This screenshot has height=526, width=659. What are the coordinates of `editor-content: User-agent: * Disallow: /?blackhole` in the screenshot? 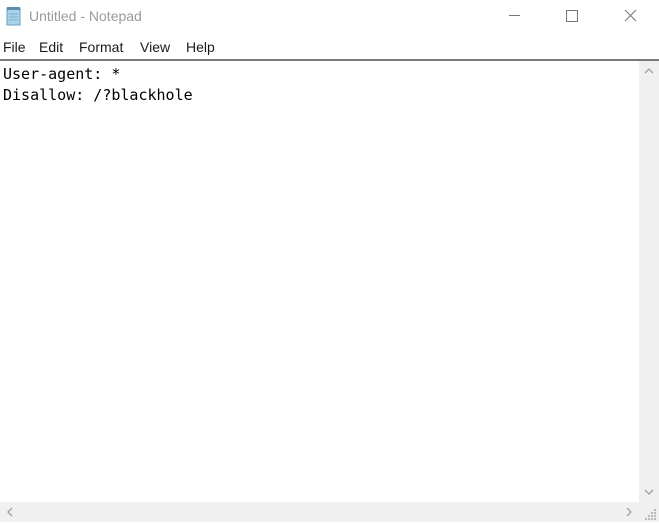 It's located at (319, 83).